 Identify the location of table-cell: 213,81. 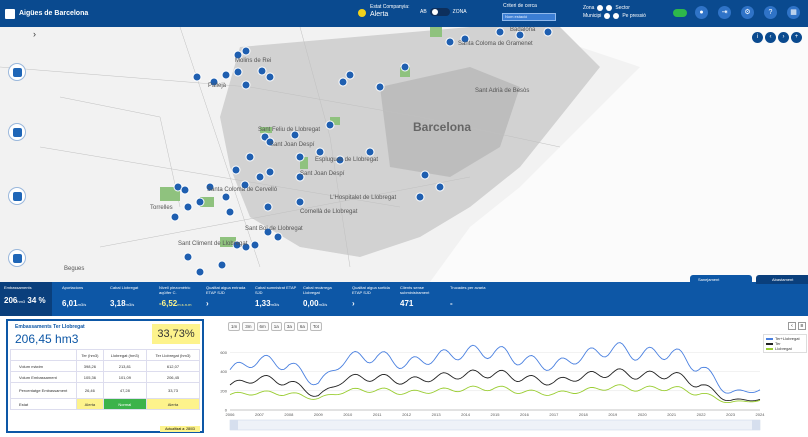
(124, 366).